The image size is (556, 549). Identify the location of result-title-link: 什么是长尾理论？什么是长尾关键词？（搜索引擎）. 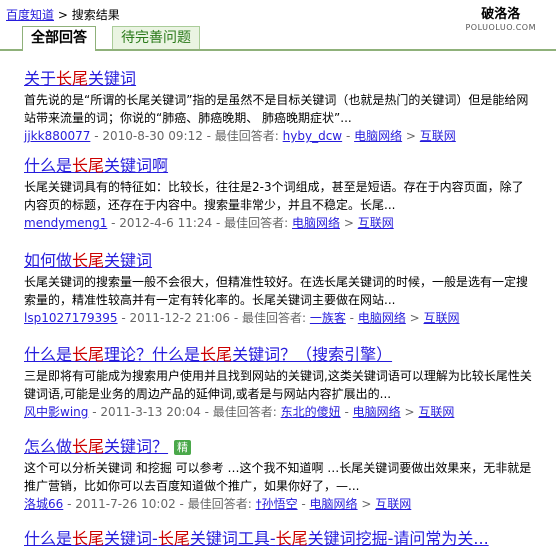
(208, 354).